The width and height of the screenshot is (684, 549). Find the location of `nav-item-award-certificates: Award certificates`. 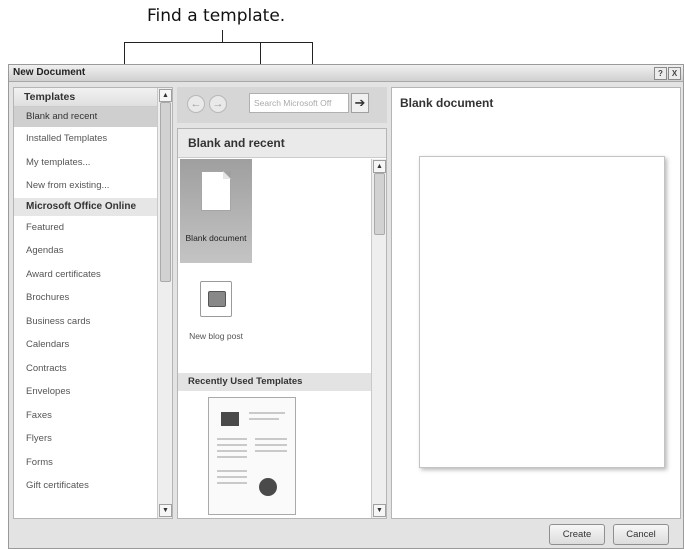

nav-item-award-certificates: Award certificates is located at coordinates (93, 275).